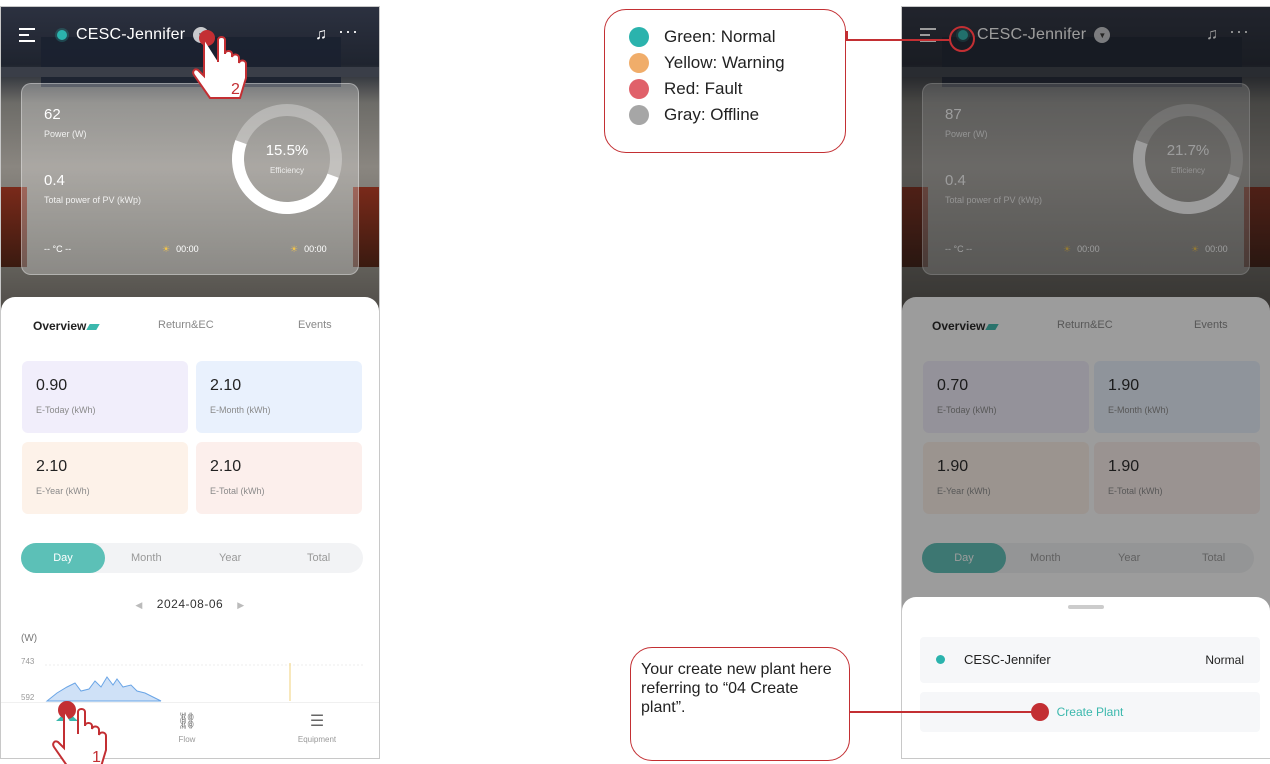 The width and height of the screenshot is (1270, 764). I want to click on chart-area, so click(103, 689).